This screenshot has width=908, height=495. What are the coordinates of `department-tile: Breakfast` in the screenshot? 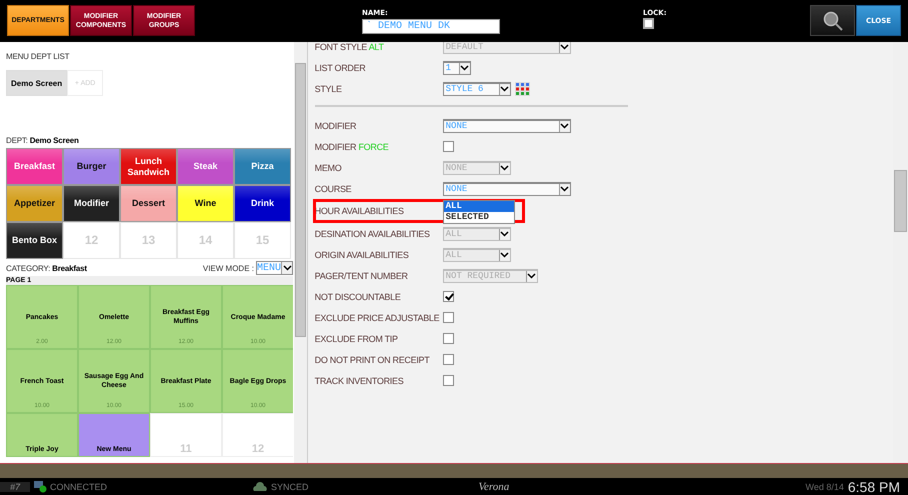 It's located at (34, 166).